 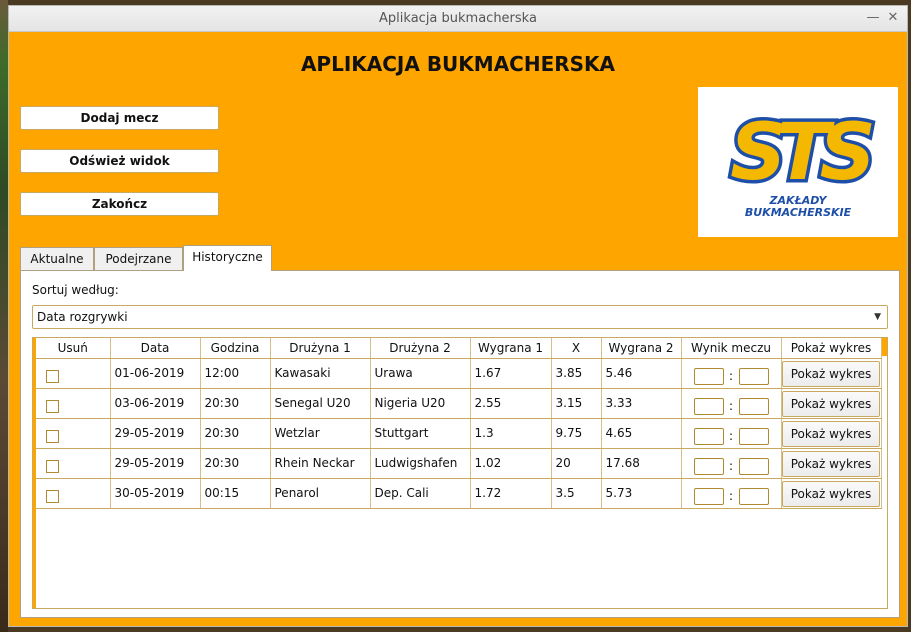 What do you see at coordinates (511, 348) in the screenshot?
I see `col-header-wygrana1: Wygrana 1` at bounding box center [511, 348].